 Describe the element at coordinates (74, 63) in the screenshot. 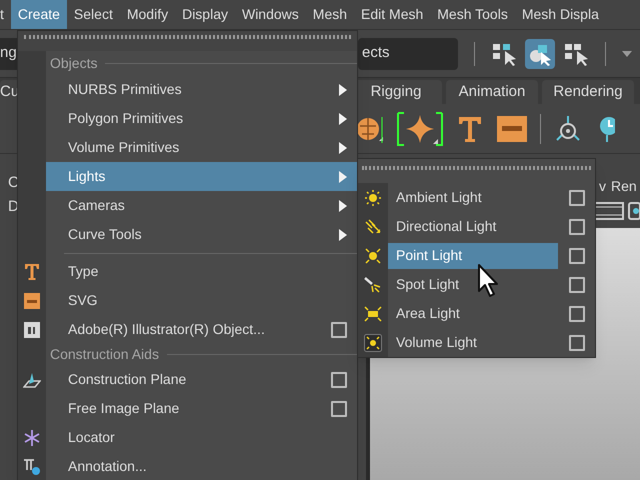

I see `section-header: Objects` at that location.